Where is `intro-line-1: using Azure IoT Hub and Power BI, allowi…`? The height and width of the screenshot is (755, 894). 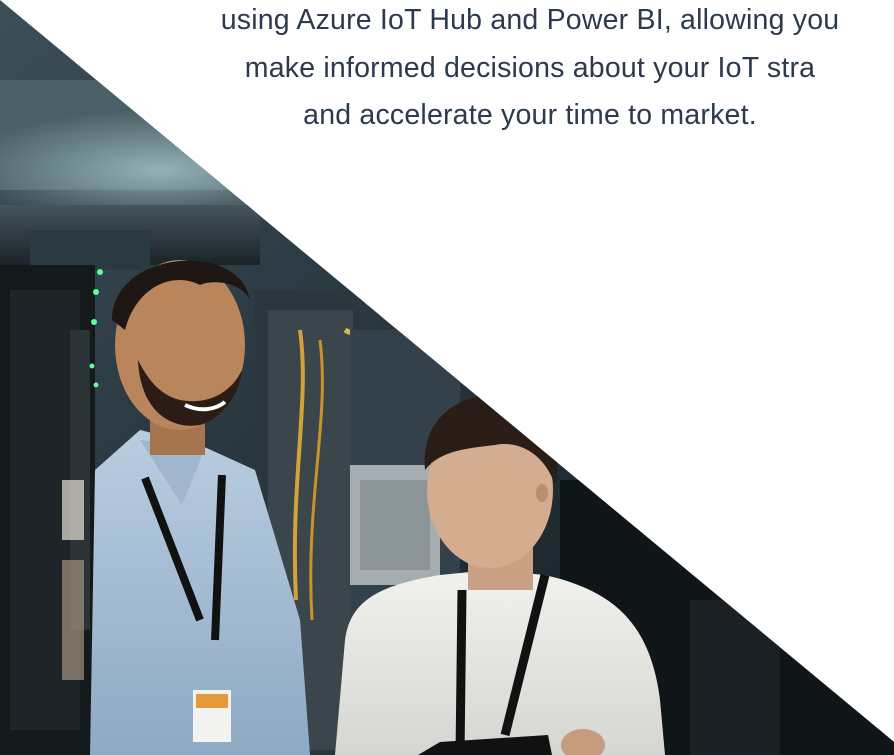
intro-line-1: using Azure IoT Hub and Power BI, allowi… is located at coordinates (530, 20).